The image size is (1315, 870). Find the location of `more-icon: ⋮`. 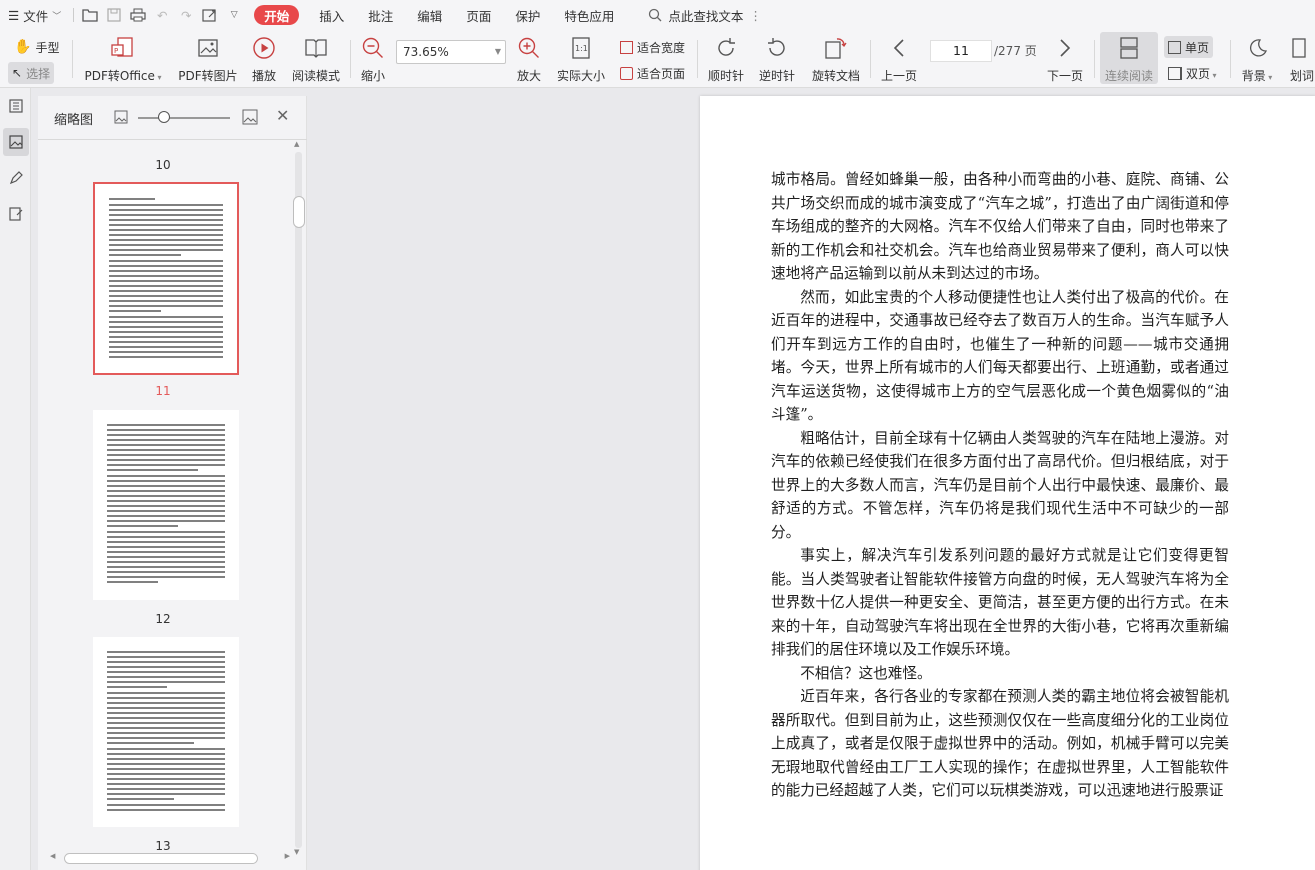

more-icon: ⋮ is located at coordinates (755, 15).